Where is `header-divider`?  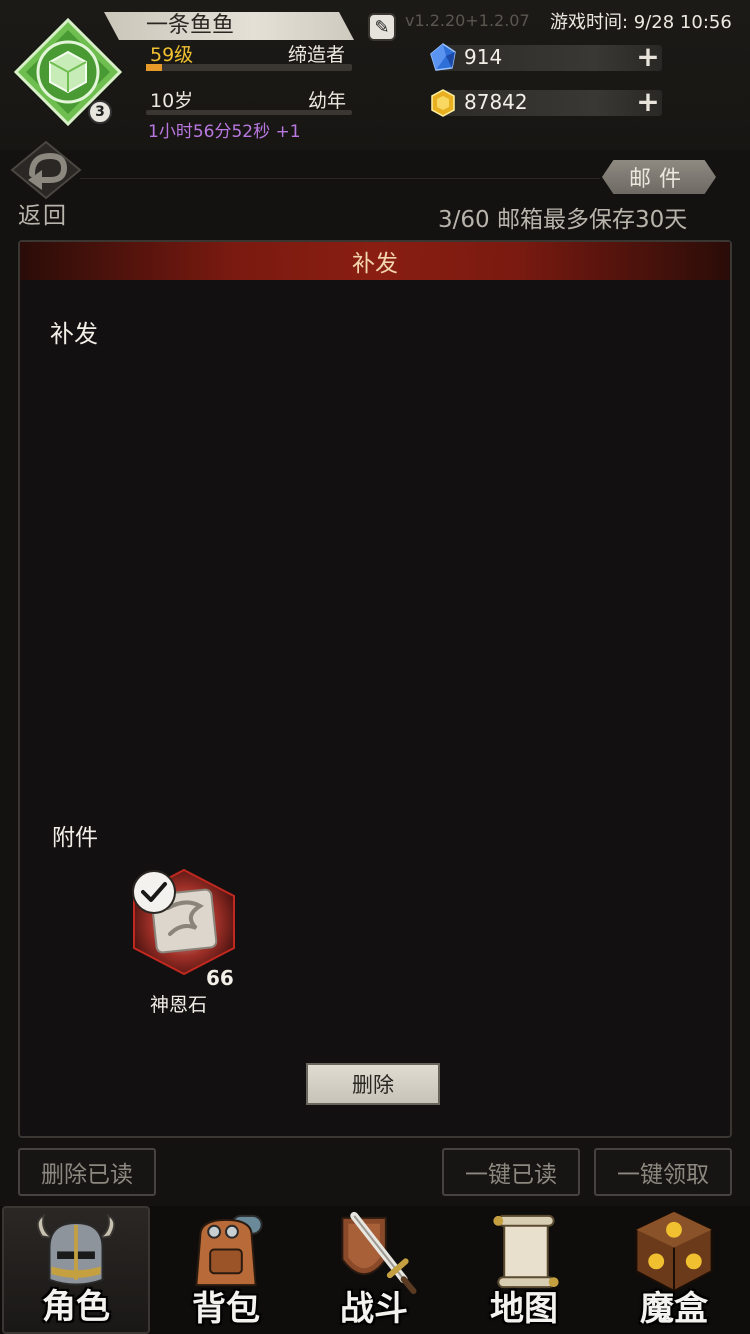 header-divider is located at coordinates (340, 178).